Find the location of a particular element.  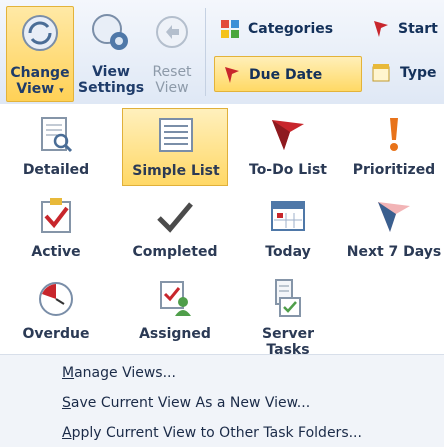

view-option-label: Detailed is located at coordinates (56, 170).